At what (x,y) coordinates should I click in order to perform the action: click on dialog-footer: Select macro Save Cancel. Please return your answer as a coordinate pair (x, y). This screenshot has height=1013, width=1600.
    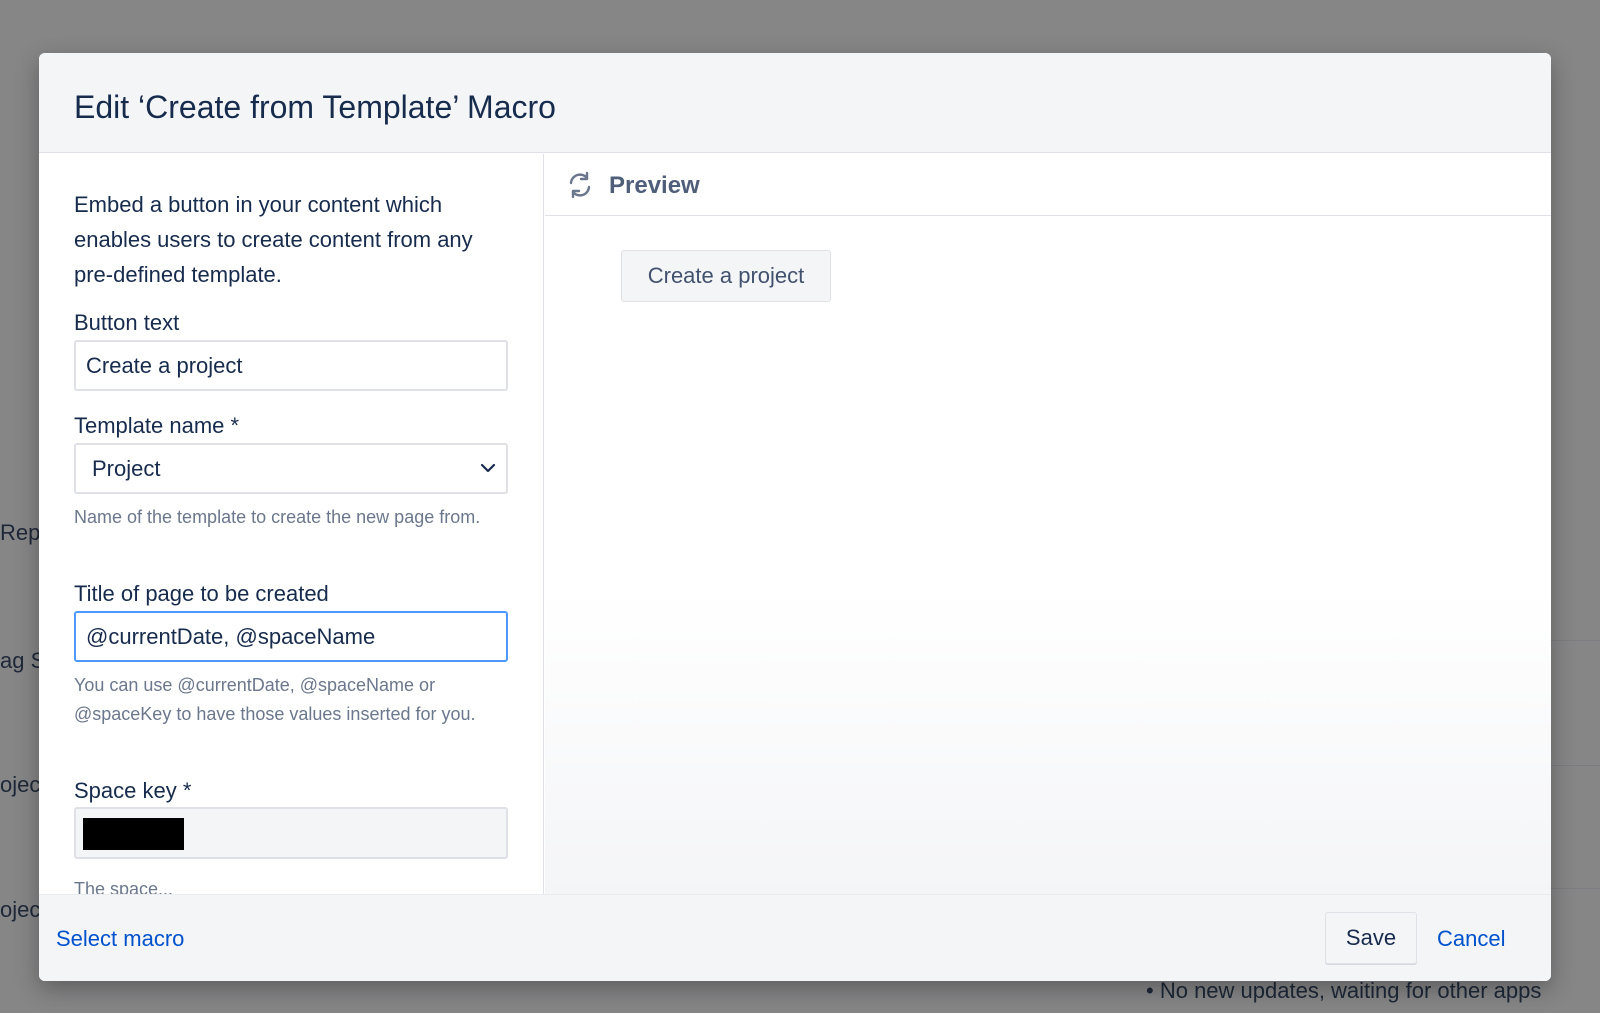
    Looking at the image, I should click on (795, 937).